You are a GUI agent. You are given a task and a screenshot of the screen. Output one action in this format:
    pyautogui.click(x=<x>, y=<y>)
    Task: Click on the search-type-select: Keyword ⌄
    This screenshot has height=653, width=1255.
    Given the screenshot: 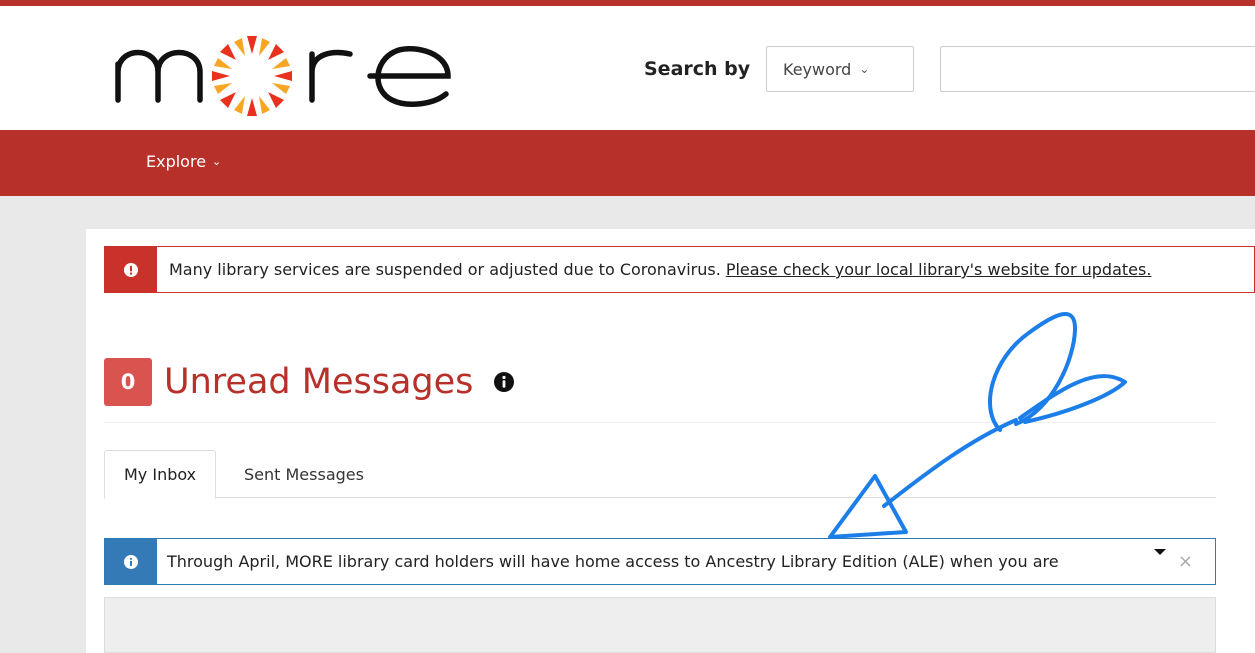 What is the action you would take?
    pyautogui.click(x=840, y=69)
    